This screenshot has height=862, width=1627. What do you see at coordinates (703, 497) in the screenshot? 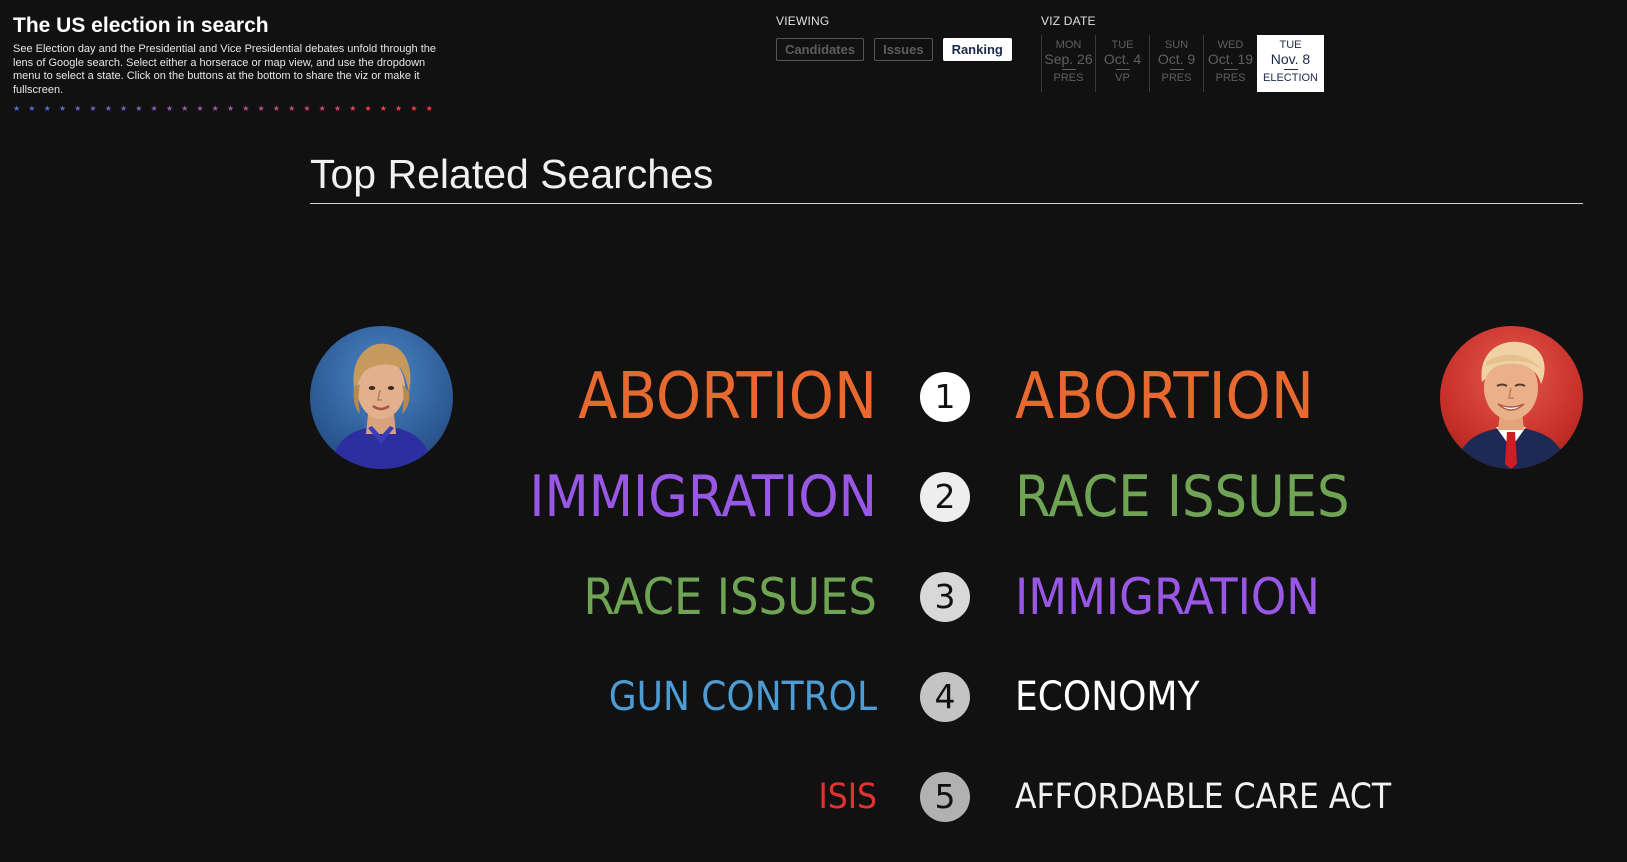
I see `left-term: IMMIGRATION` at bounding box center [703, 497].